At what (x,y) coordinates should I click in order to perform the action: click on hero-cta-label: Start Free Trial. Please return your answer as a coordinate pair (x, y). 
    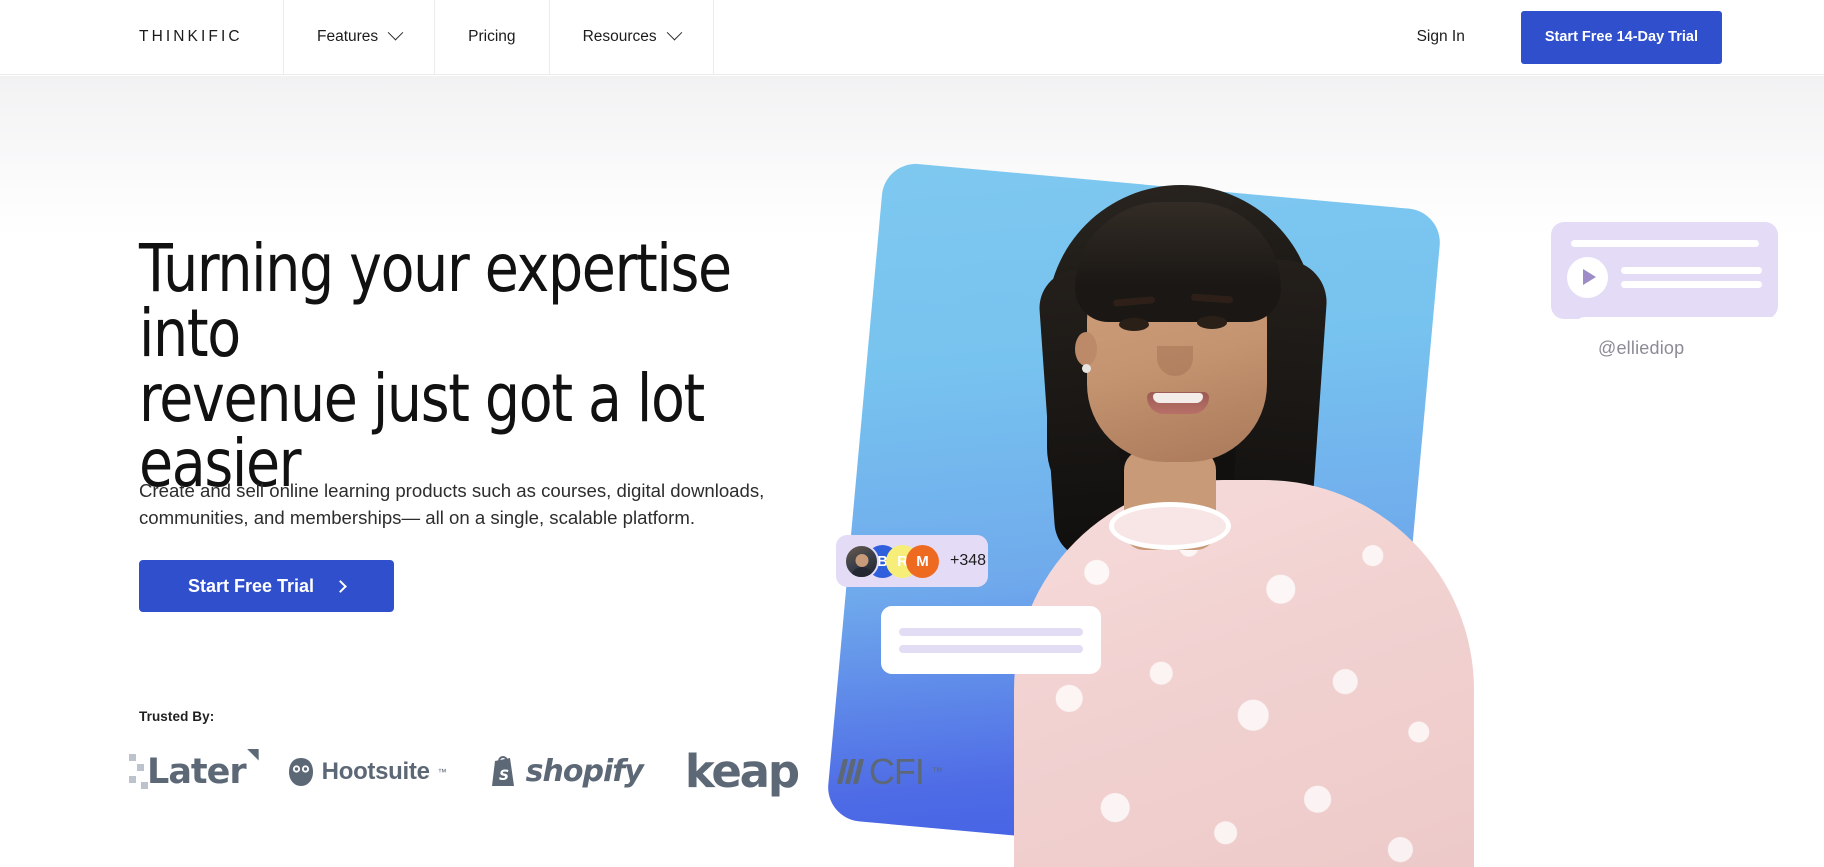
    Looking at the image, I should click on (251, 585).